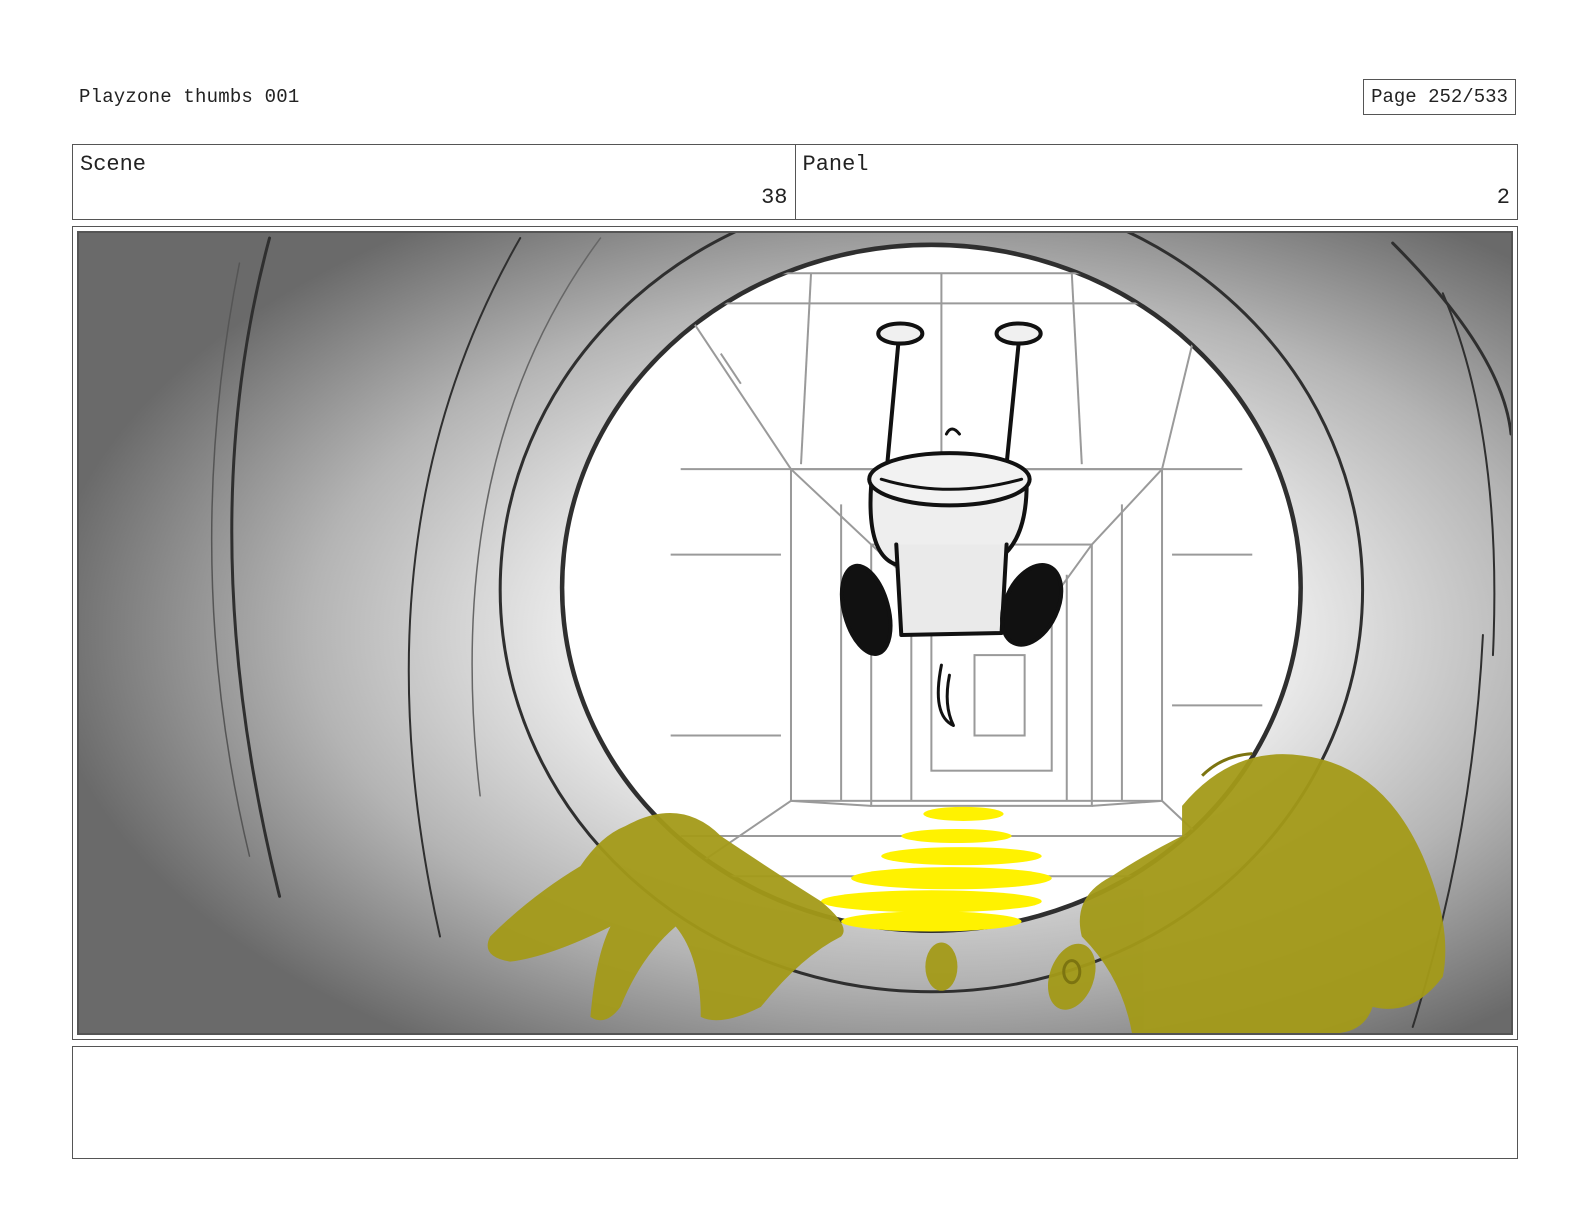  I want to click on panel-cell: Panel 2, so click(1156, 182).